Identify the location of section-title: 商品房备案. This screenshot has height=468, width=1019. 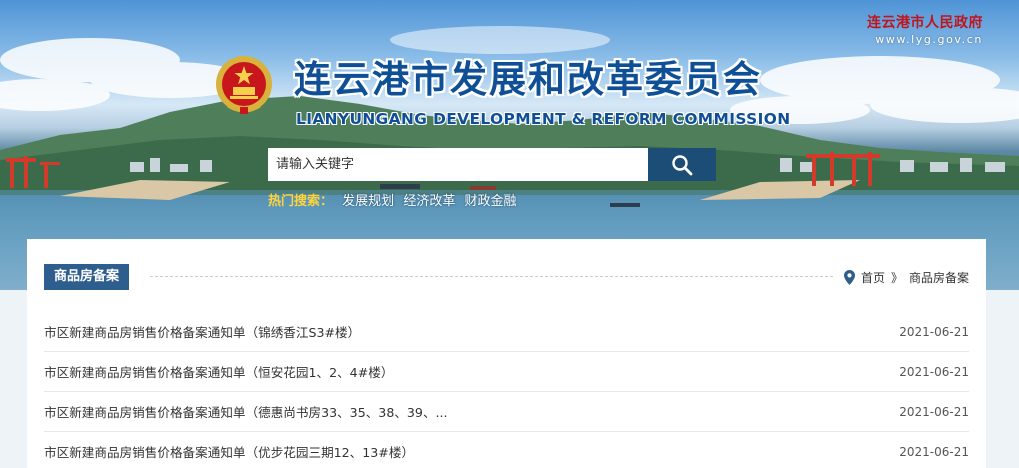
(87, 277).